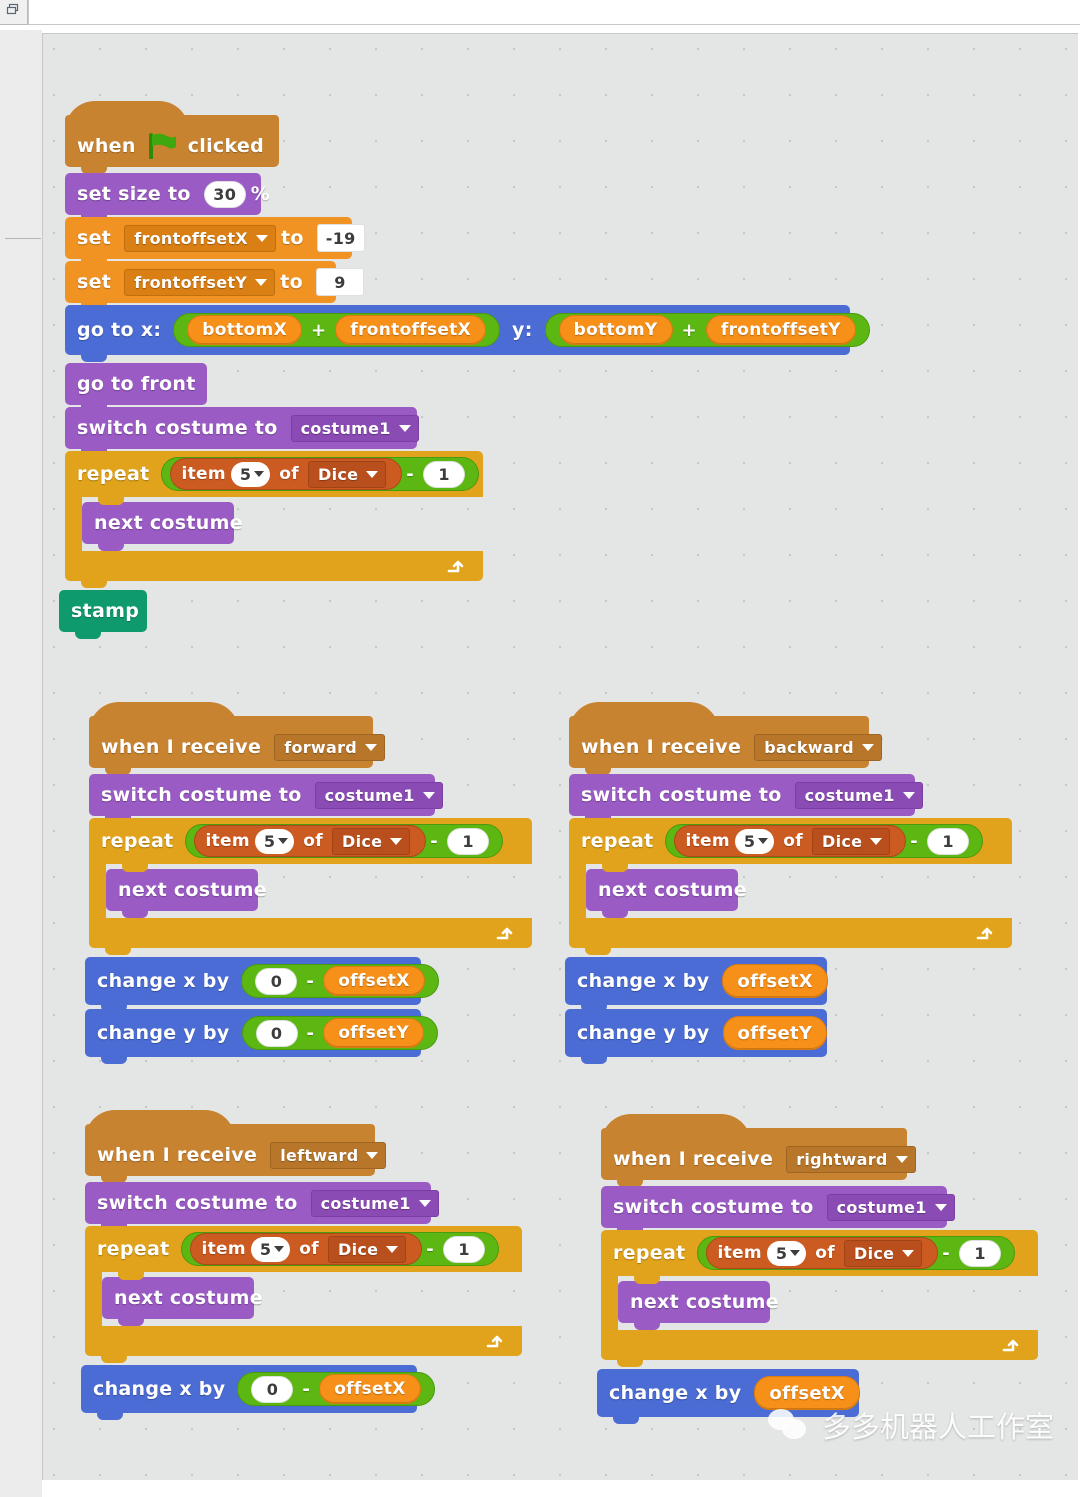  I want to click on variable-frontoffsetx: frontoffsetX, so click(411, 330).